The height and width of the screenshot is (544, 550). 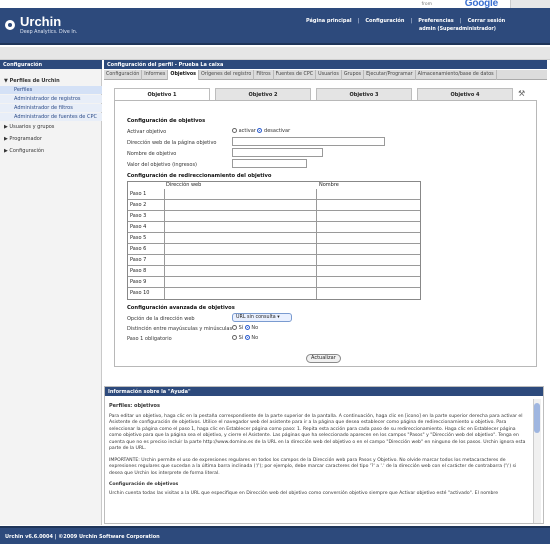 I want to click on step1-no-radio, so click(x=247, y=337).